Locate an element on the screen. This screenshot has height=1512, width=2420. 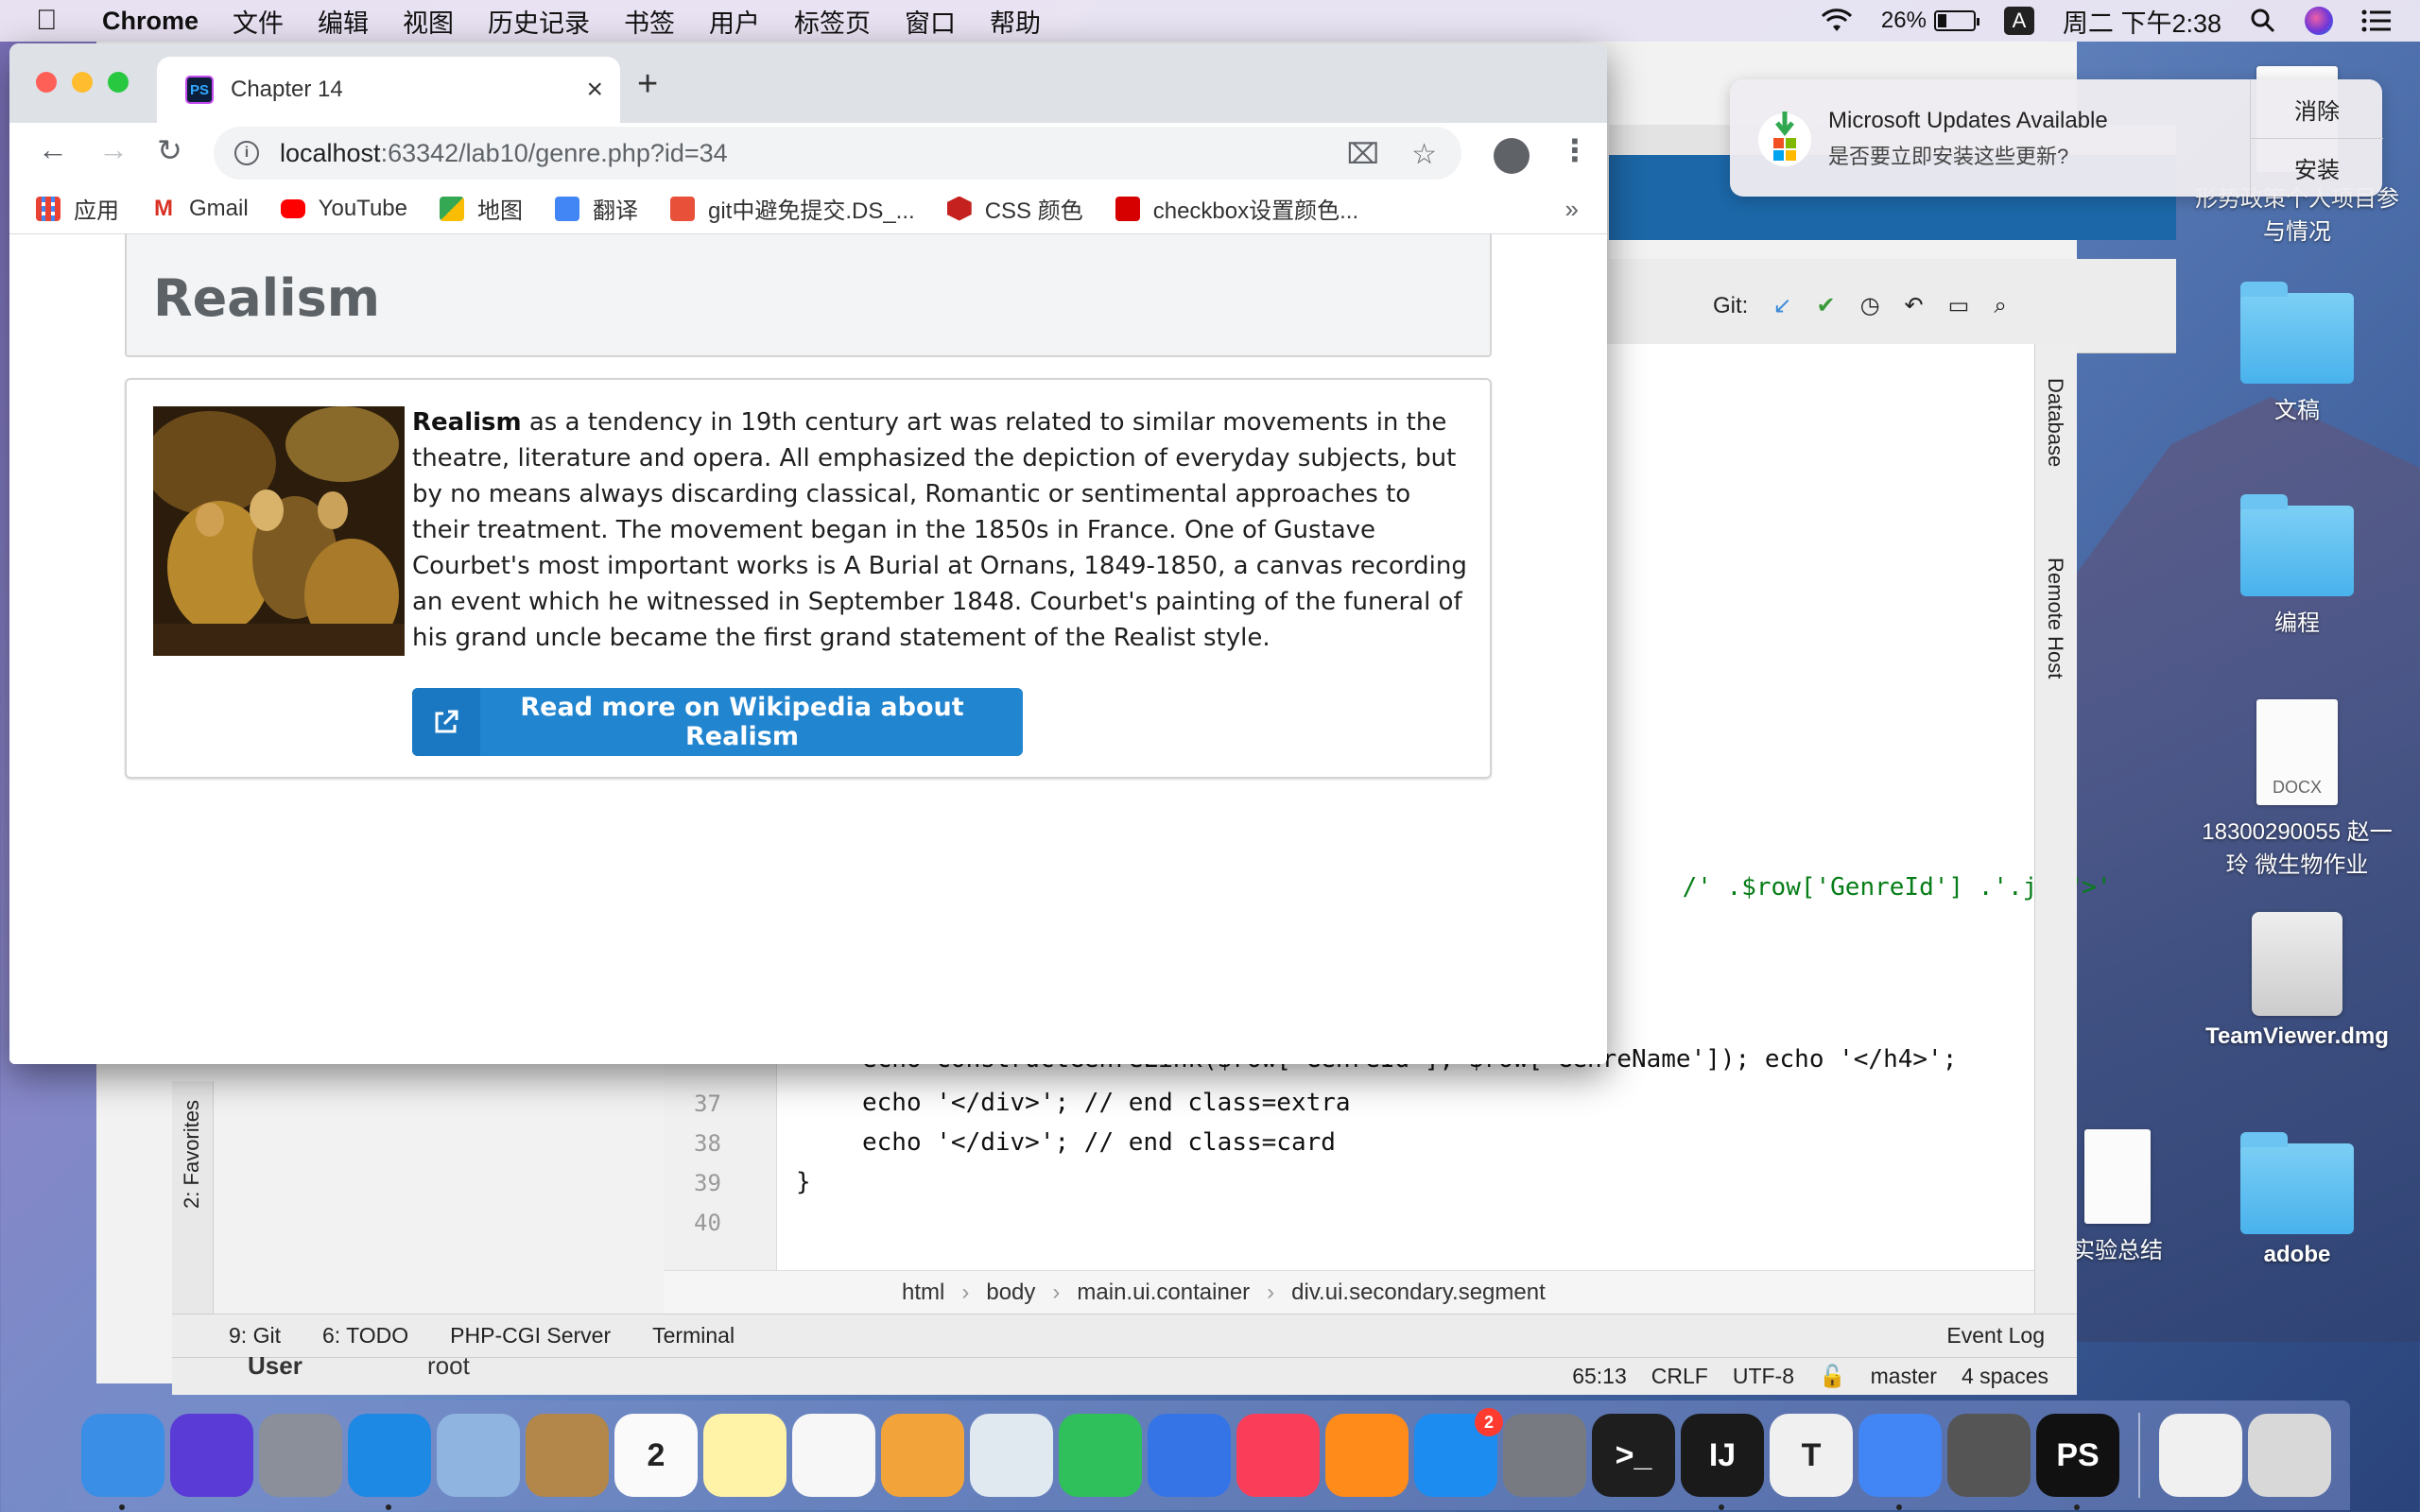
dock-app-mail is located at coordinates (478, 1455).